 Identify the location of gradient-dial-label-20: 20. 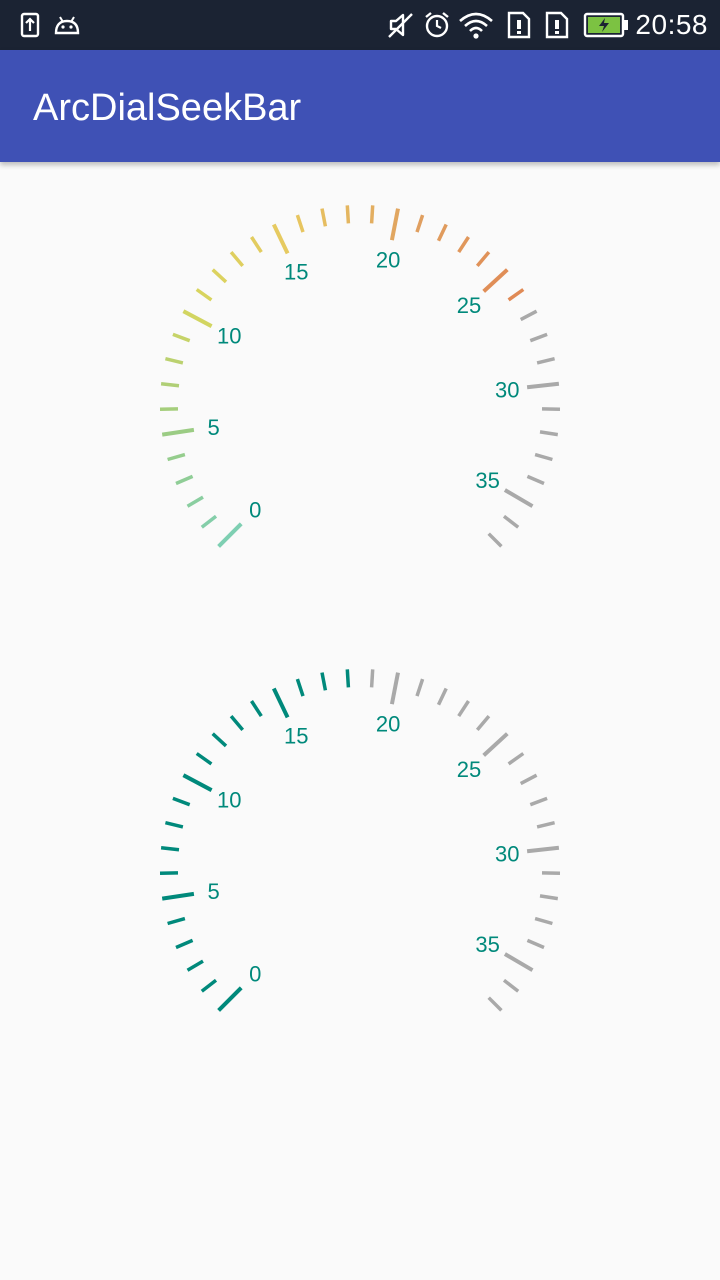
(388, 260).